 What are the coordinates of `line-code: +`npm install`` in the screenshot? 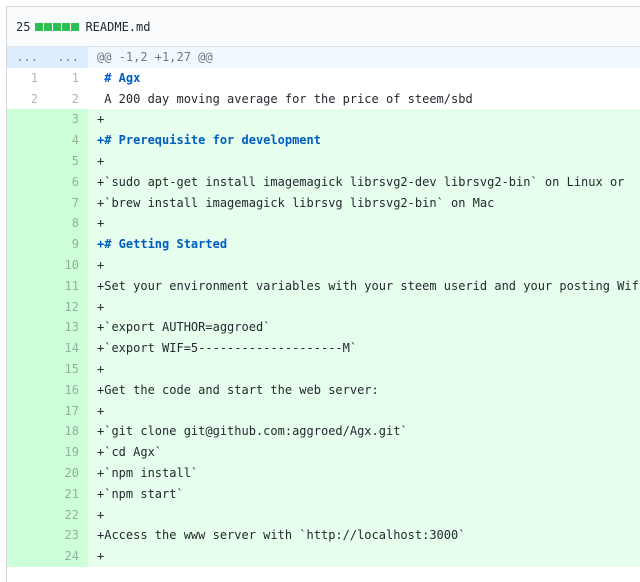 It's located at (364, 473).